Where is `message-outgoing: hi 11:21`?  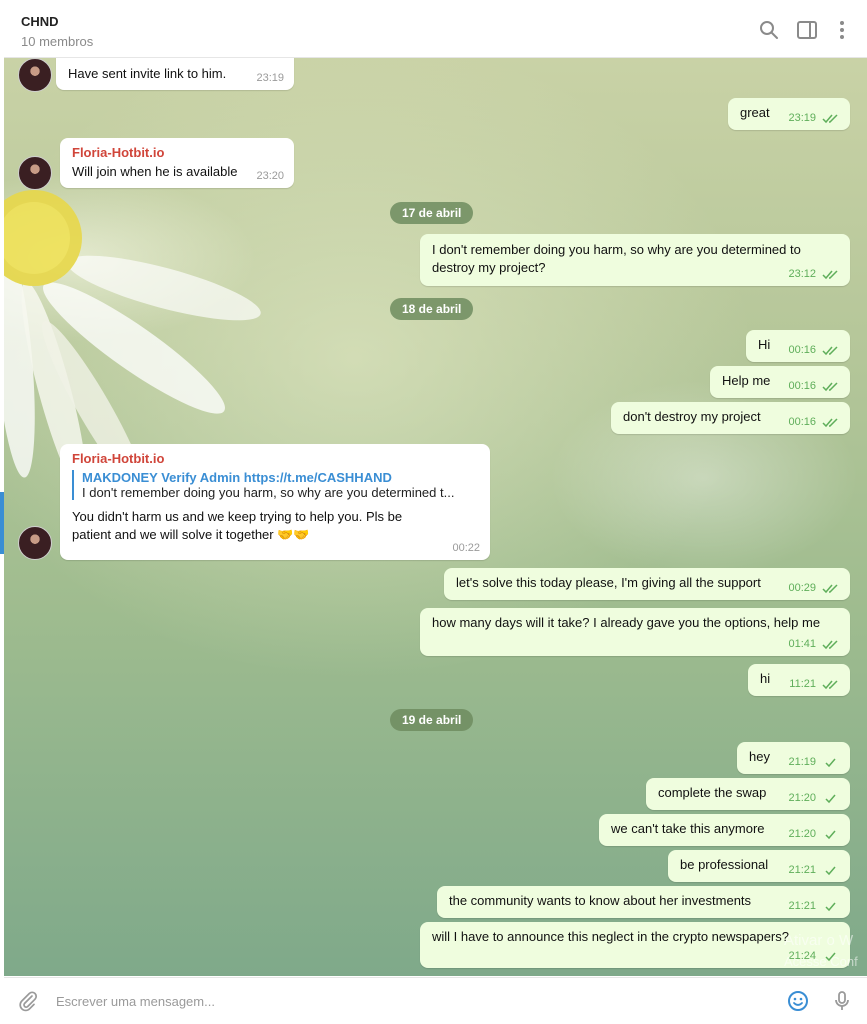 message-outgoing: hi 11:21 is located at coordinates (799, 680).